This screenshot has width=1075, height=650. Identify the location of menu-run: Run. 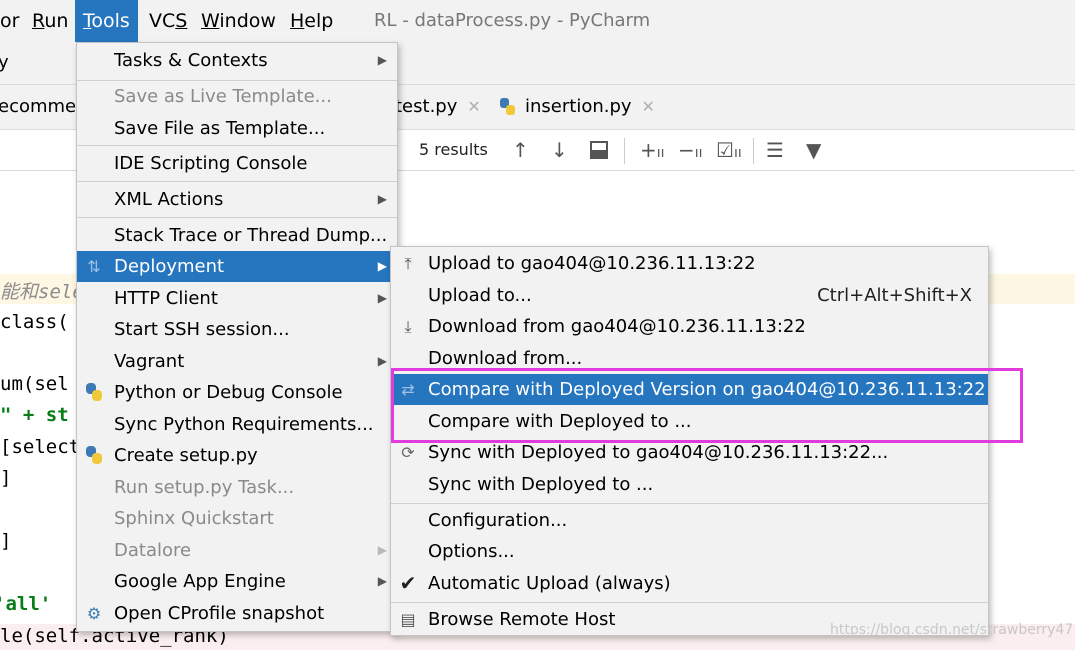
(50, 21).